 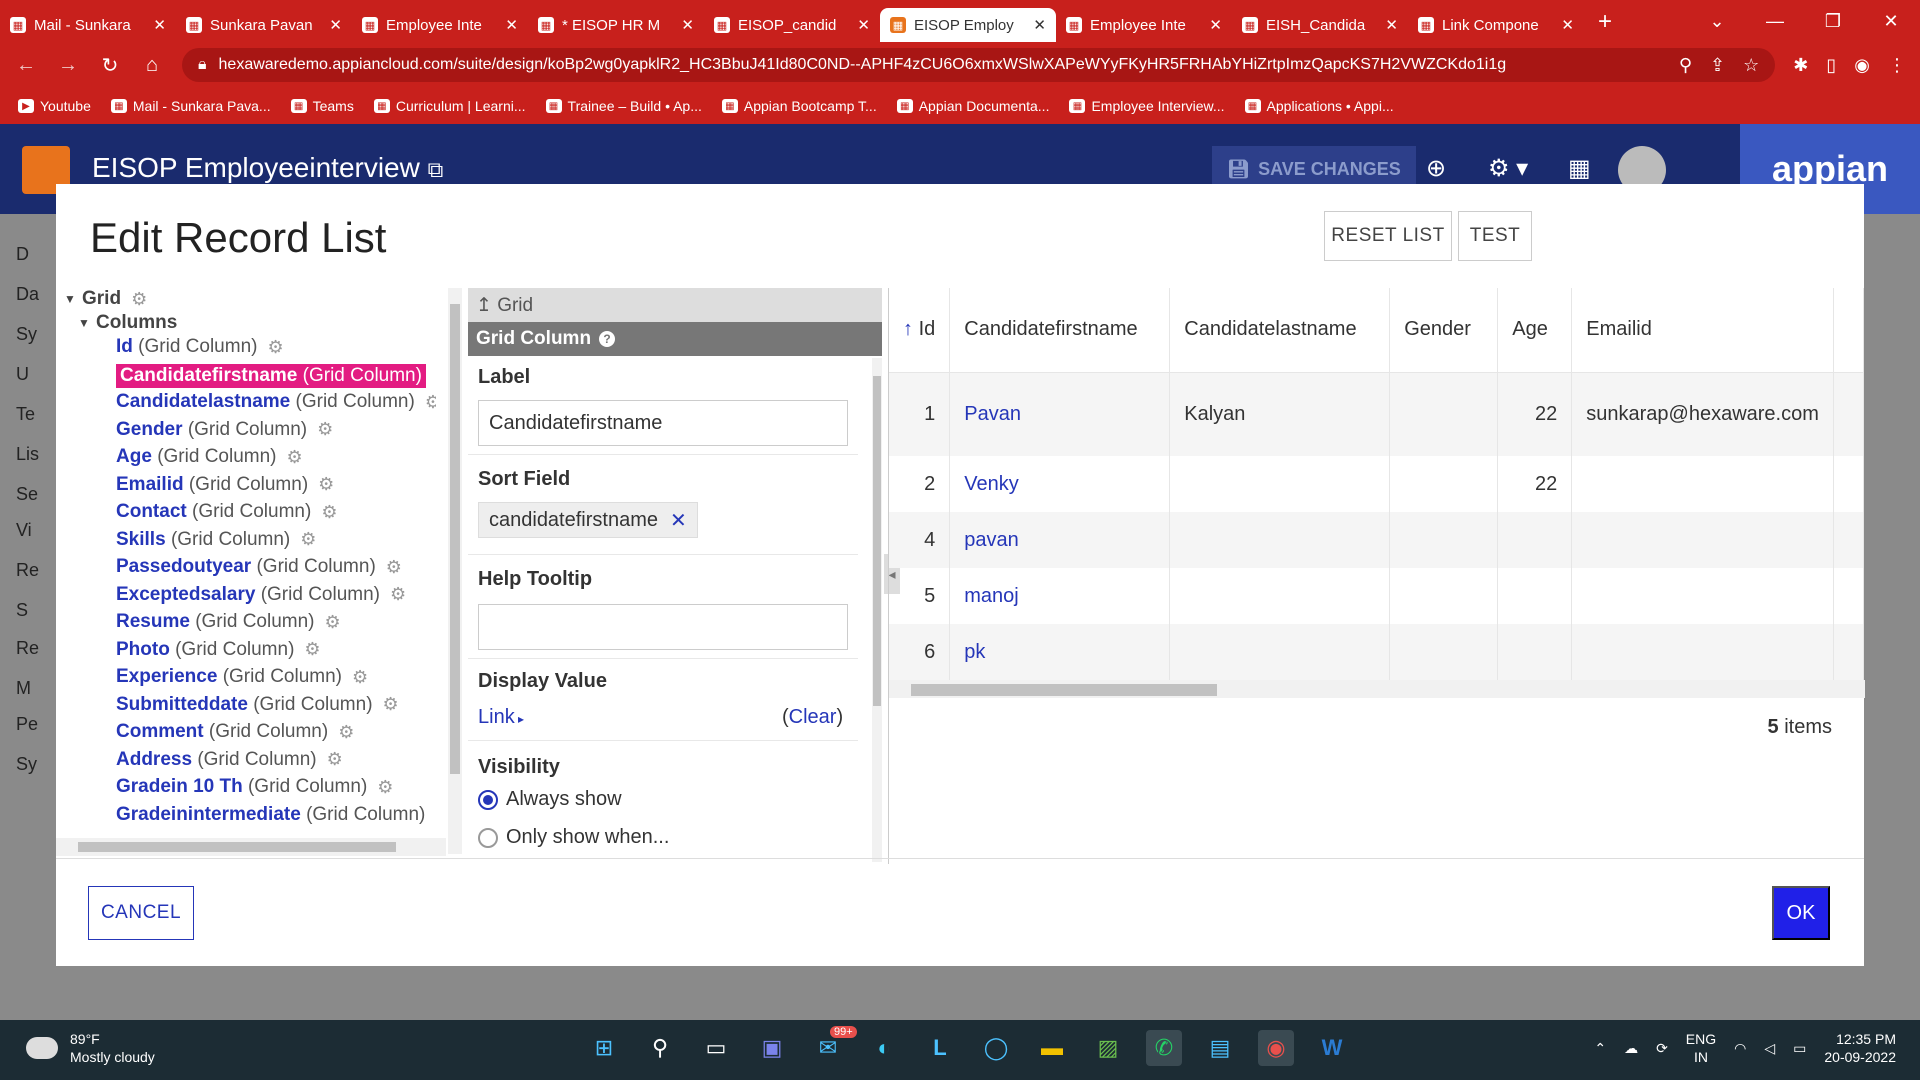 What do you see at coordinates (1891, 21) in the screenshot?
I see `close-window-icon: ✕` at bounding box center [1891, 21].